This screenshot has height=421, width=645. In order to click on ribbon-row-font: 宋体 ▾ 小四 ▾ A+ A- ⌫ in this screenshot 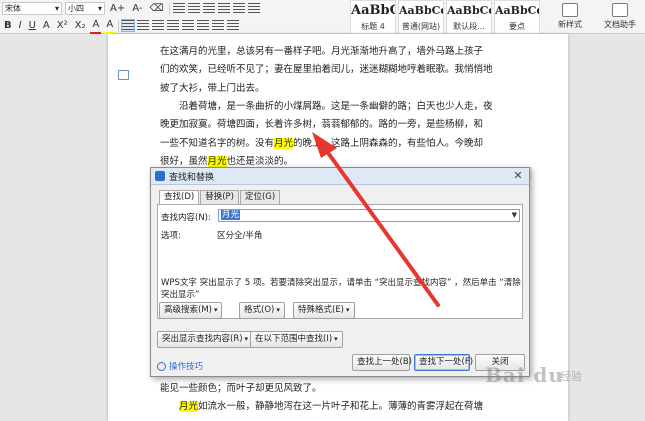, I will do `click(130, 8)`.